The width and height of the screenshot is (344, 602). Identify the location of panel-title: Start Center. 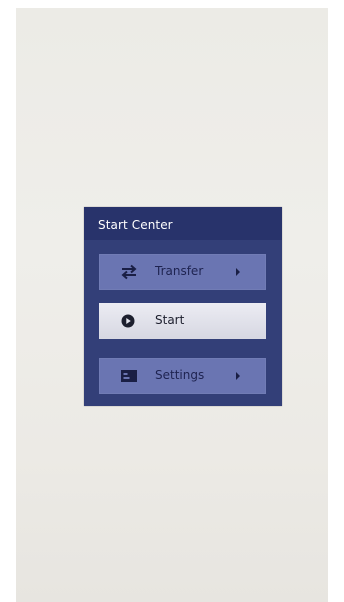
(135, 225).